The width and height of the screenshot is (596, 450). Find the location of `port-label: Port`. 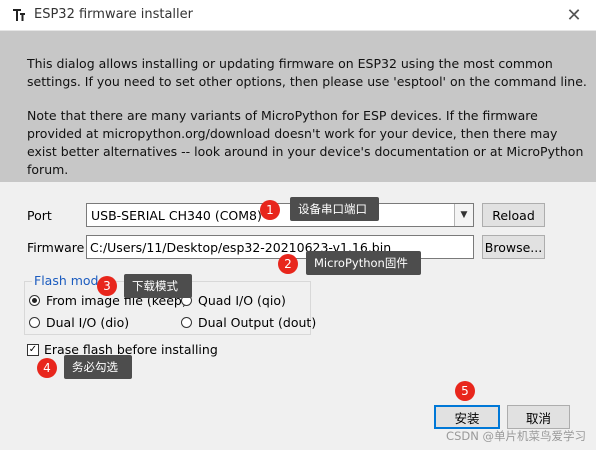

port-label: Port is located at coordinates (39, 215).